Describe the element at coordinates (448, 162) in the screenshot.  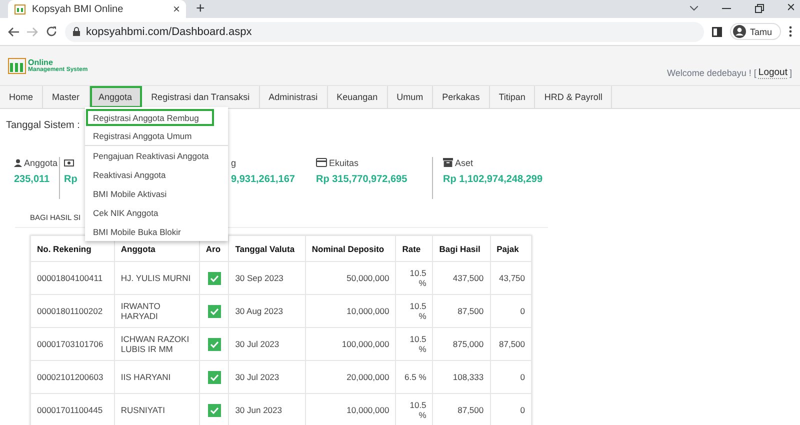
I see `archive-icon` at that location.